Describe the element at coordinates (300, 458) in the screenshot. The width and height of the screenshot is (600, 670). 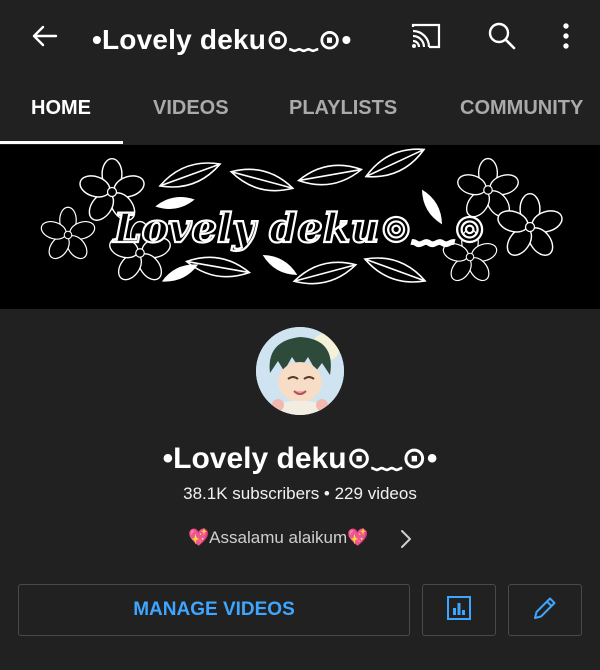
I see `channel-name: •Lovely deku⊙﹏⊙•` at that location.